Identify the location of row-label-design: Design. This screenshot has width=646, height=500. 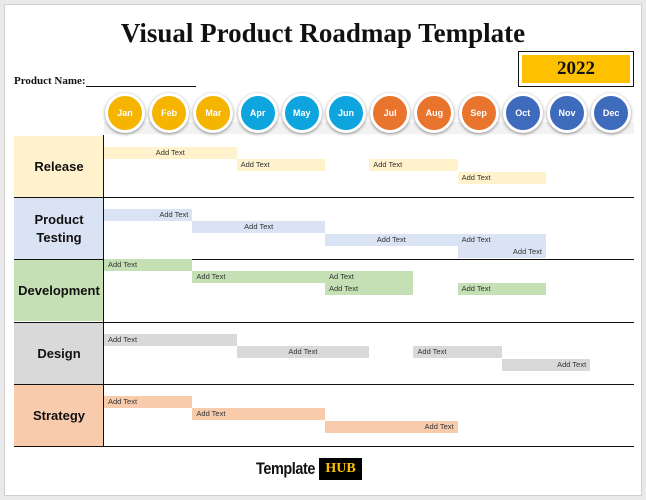
(59, 353).